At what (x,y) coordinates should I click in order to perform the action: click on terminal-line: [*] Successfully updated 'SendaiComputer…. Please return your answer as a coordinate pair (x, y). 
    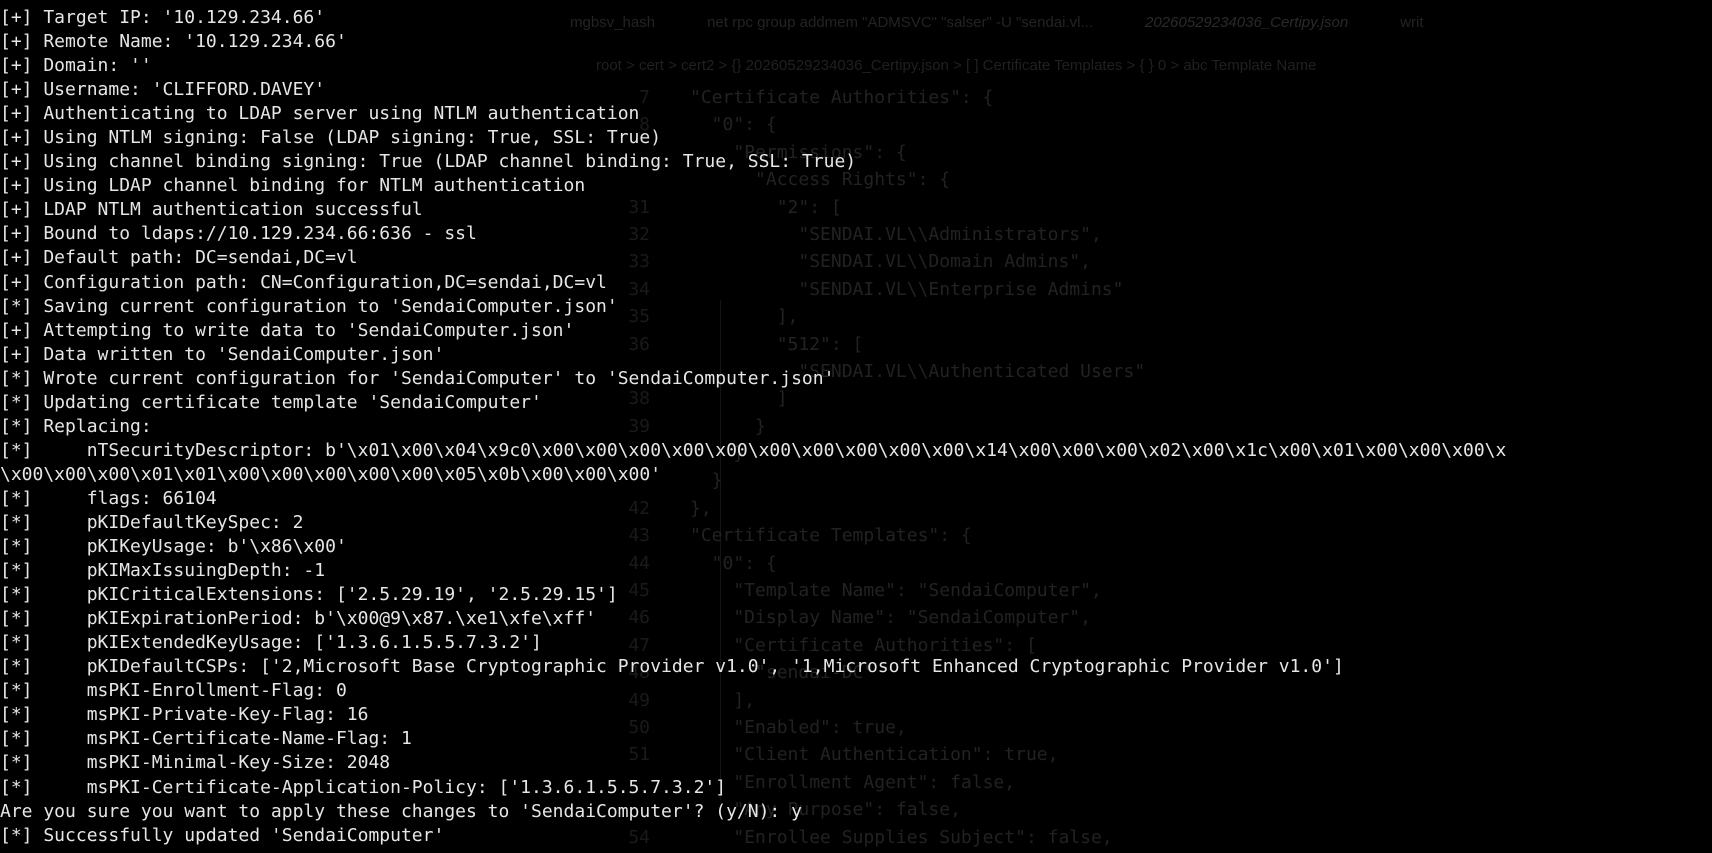
    Looking at the image, I should click on (222, 835).